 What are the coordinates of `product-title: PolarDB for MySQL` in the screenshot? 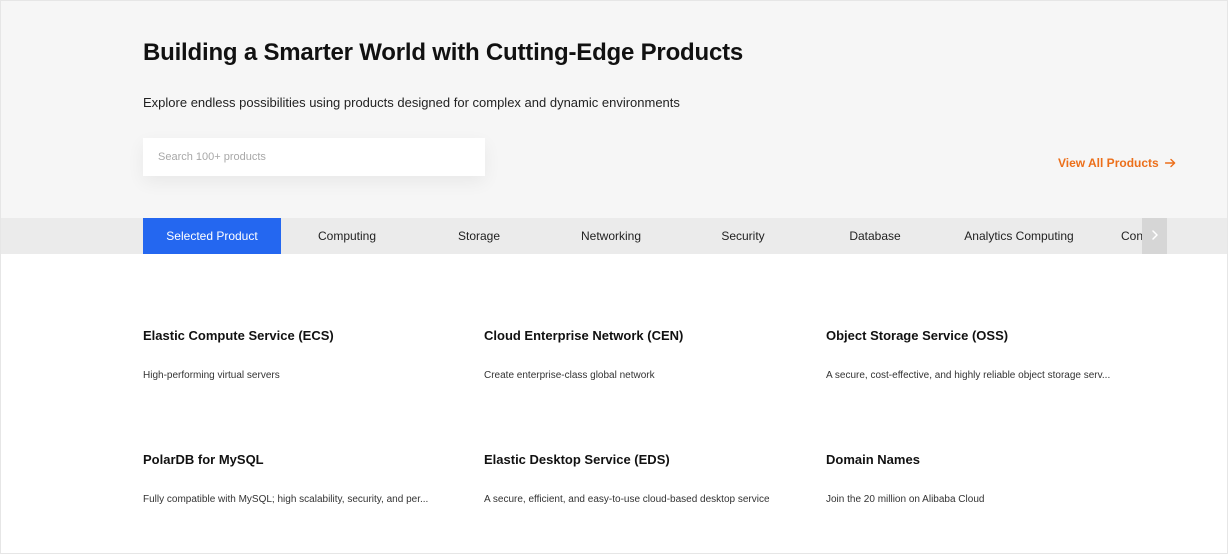 It's located at (203, 459).